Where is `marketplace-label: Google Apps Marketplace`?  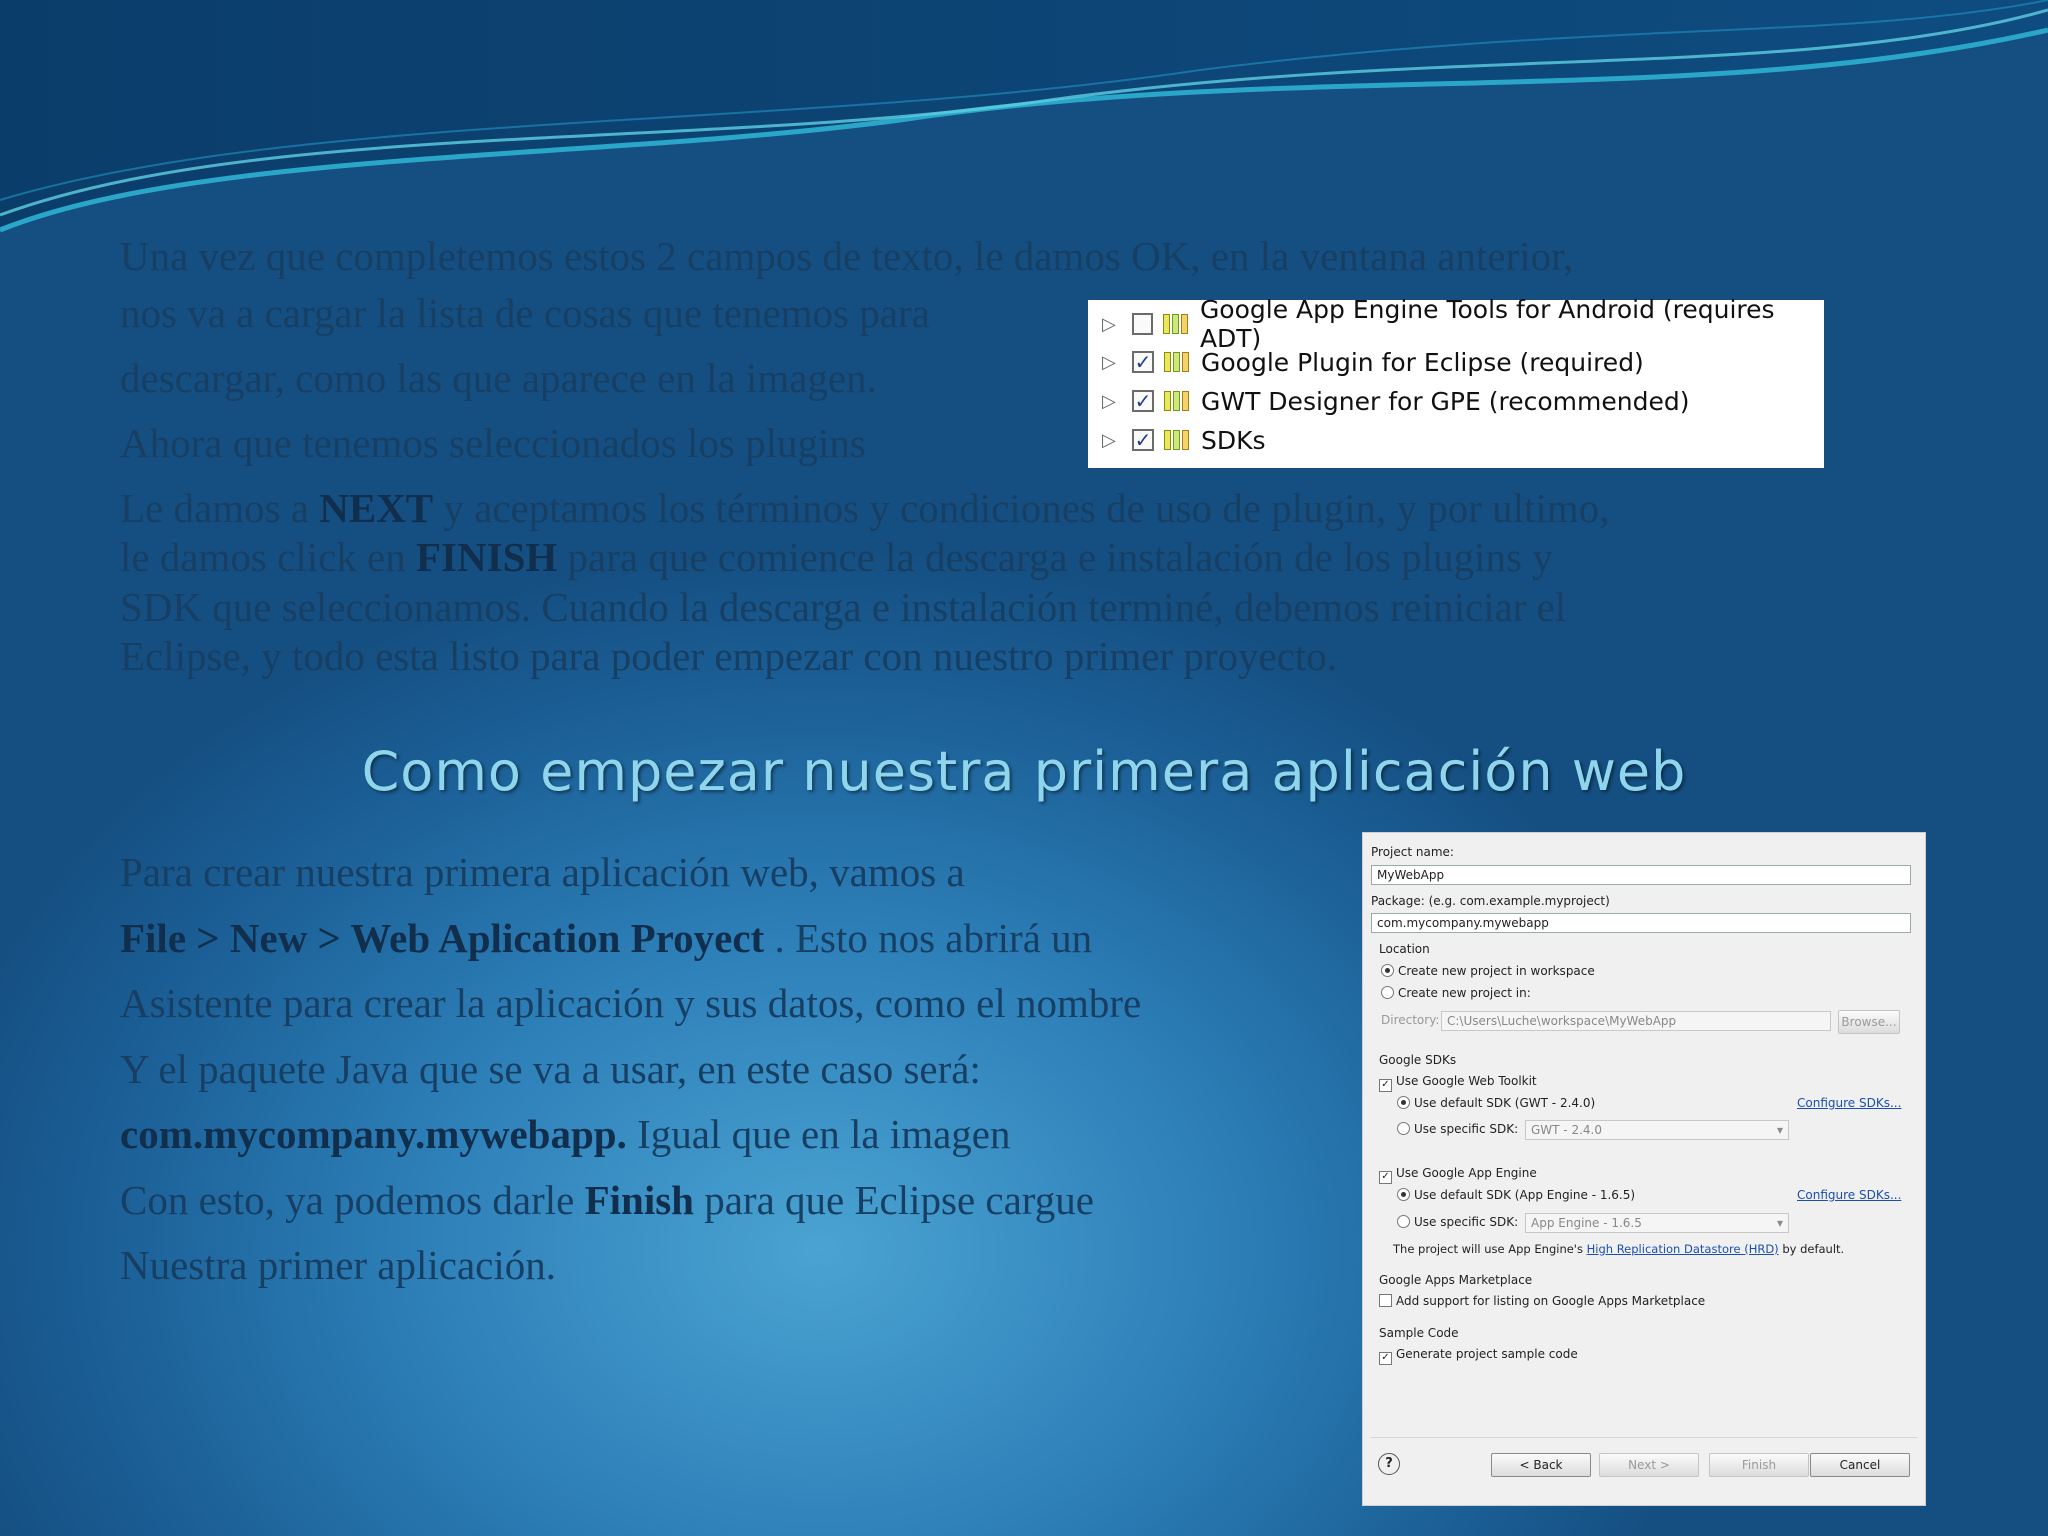
marketplace-label: Google Apps Marketplace is located at coordinates (1456, 1280).